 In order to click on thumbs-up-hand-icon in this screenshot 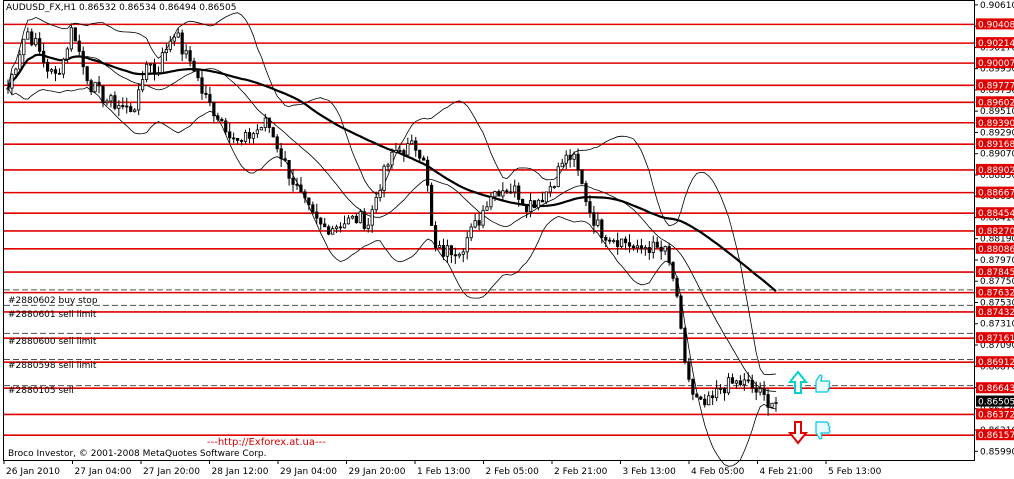, I will do `click(823, 383)`.